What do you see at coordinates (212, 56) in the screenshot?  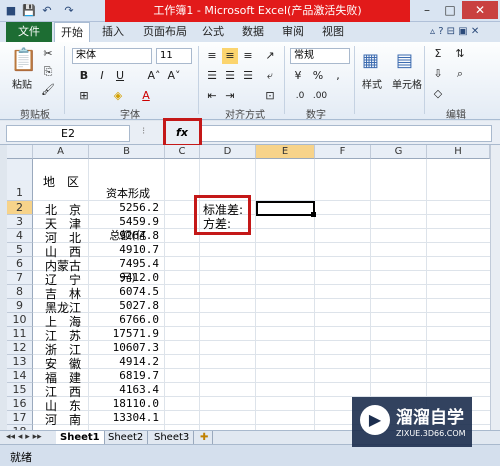 I see `align-top-icon: ≡` at bounding box center [212, 56].